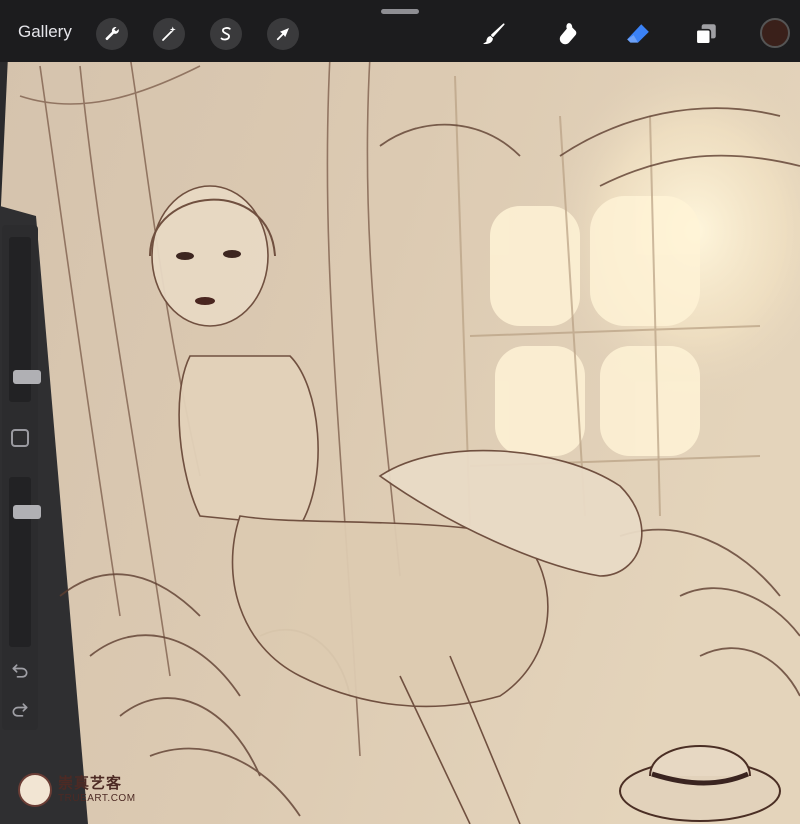  What do you see at coordinates (775, 33) in the screenshot?
I see `color-picker` at bounding box center [775, 33].